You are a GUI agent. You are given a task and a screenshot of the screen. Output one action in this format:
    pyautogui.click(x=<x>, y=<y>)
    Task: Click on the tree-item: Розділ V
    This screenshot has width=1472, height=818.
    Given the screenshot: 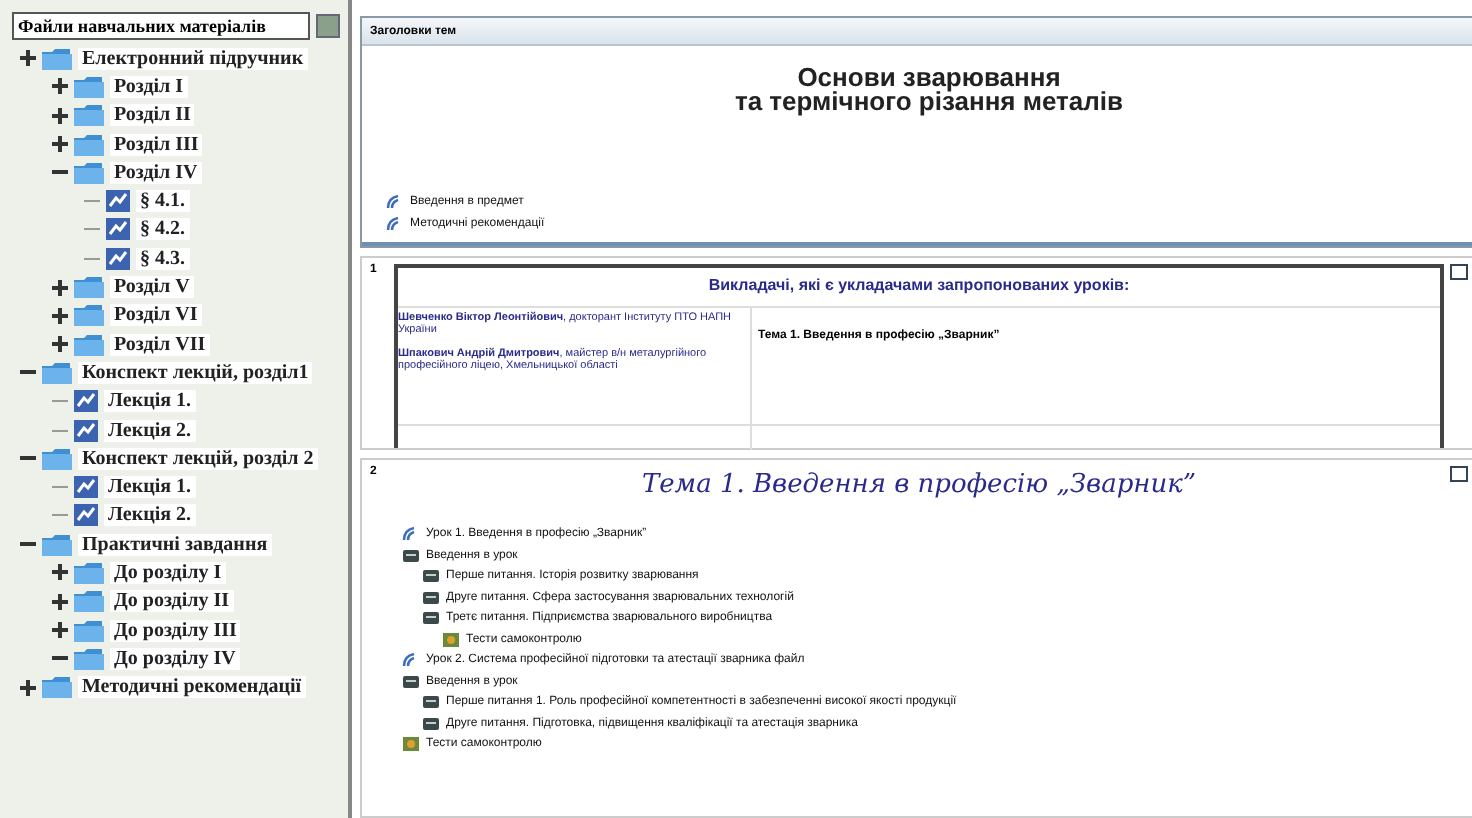 What is the action you would take?
    pyautogui.click(x=152, y=287)
    